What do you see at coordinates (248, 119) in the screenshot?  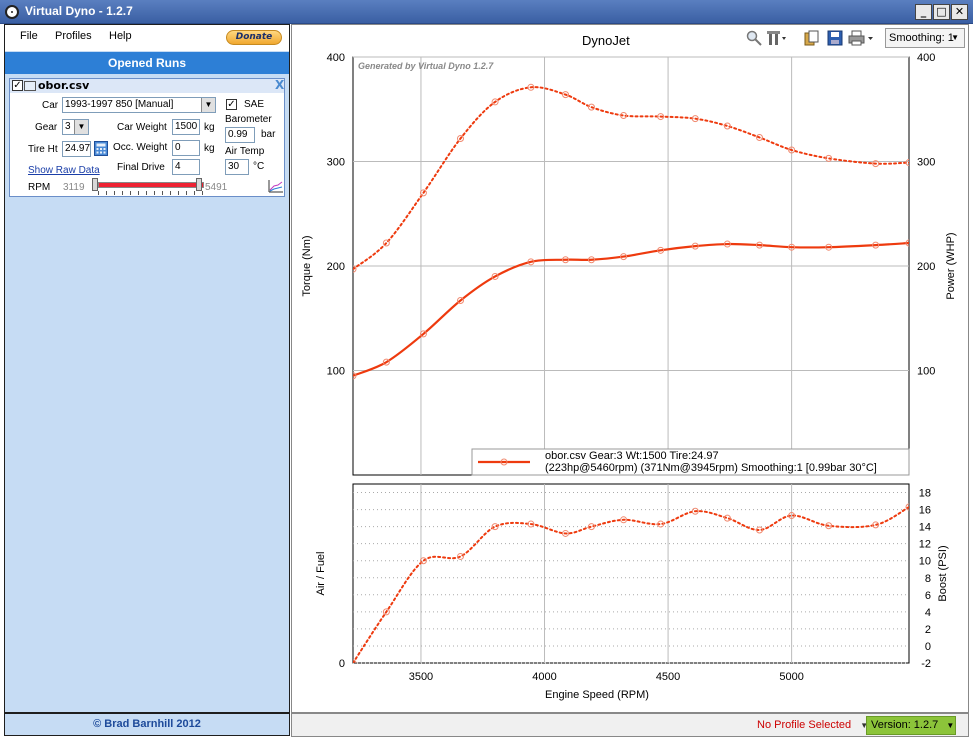 I see `barometer-label: Barometer` at bounding box center [248, 119].